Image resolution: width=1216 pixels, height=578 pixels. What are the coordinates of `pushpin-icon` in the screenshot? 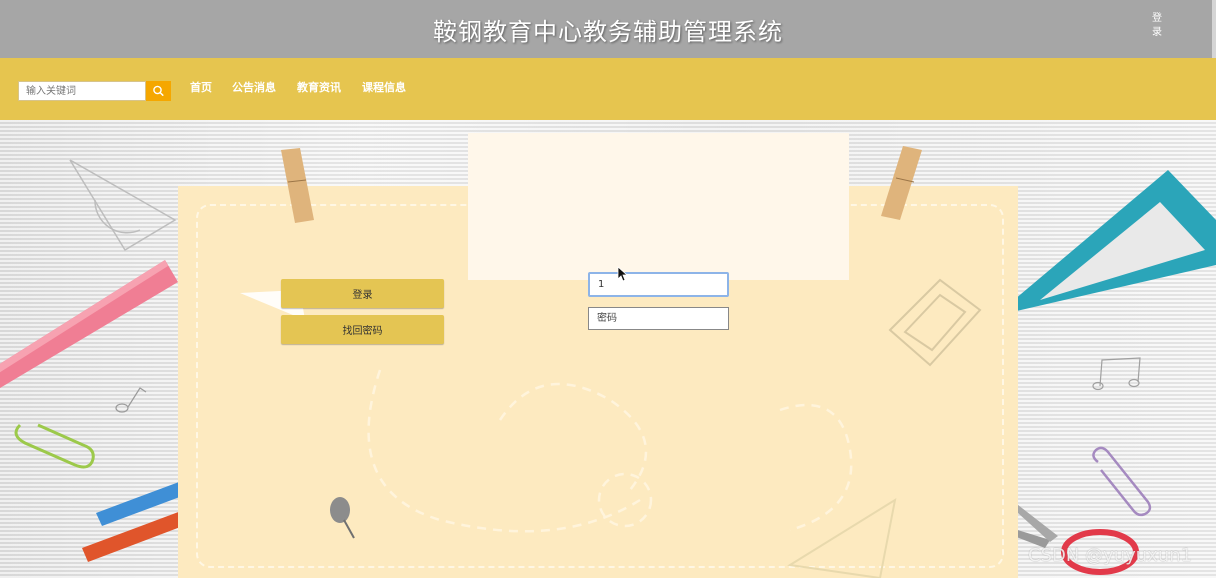 It's located at (342, 518).